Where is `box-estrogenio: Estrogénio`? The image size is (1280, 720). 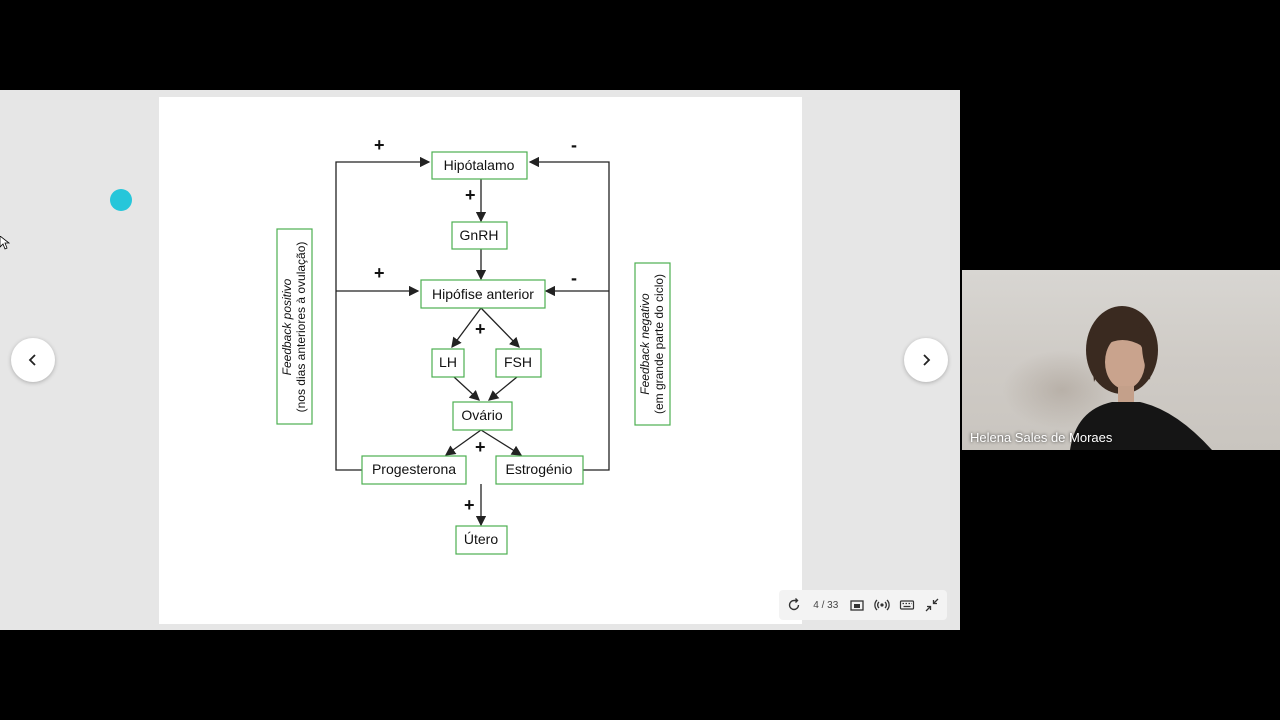
box-estrogenio: Estrogénio is located at coordinates (539, 470).